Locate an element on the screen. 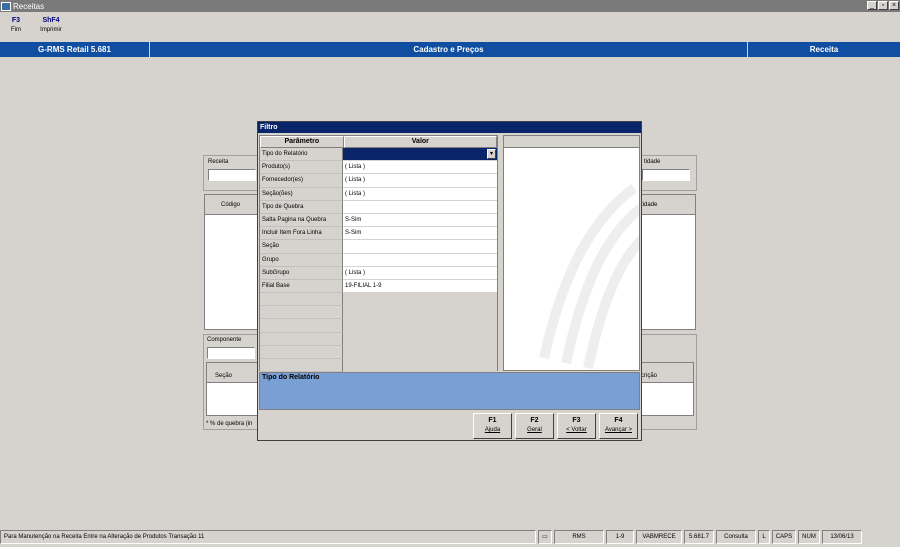 This screenshot has width=900, height=547. quantidade-label: tidade is located at coordinates (652, 162).